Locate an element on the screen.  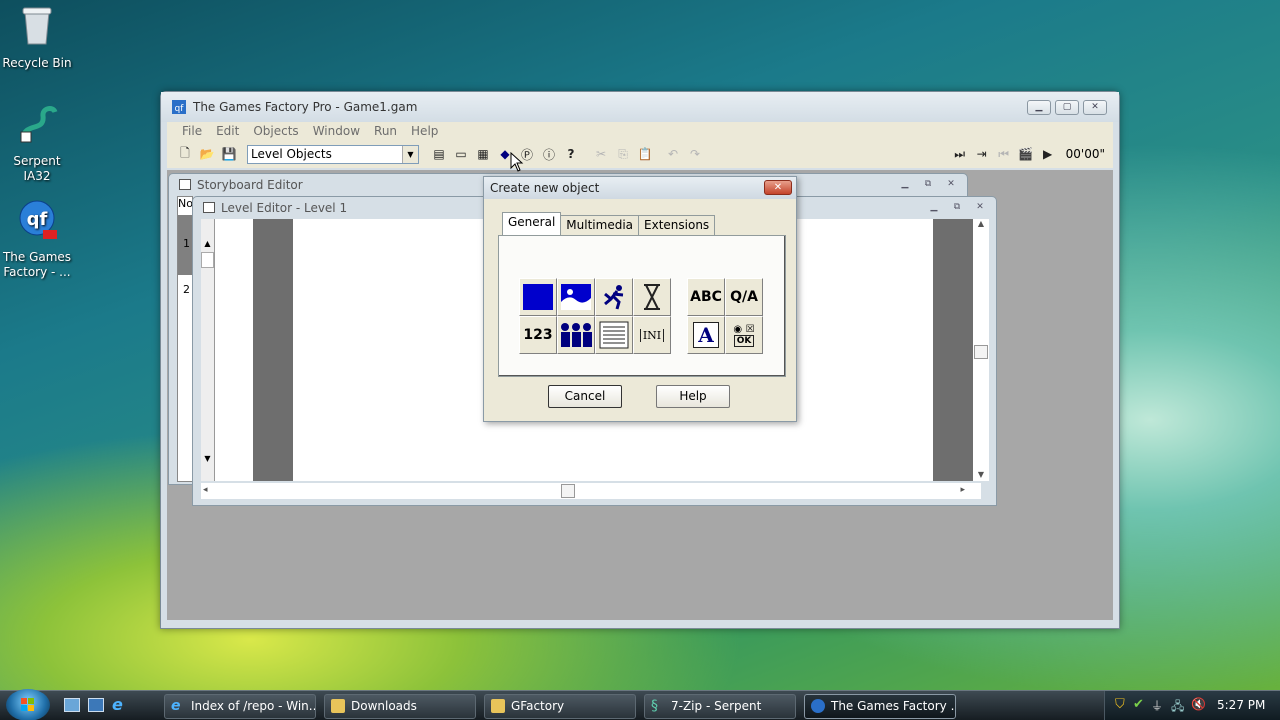
menu-window: Window is located at coordinates (336, 131).